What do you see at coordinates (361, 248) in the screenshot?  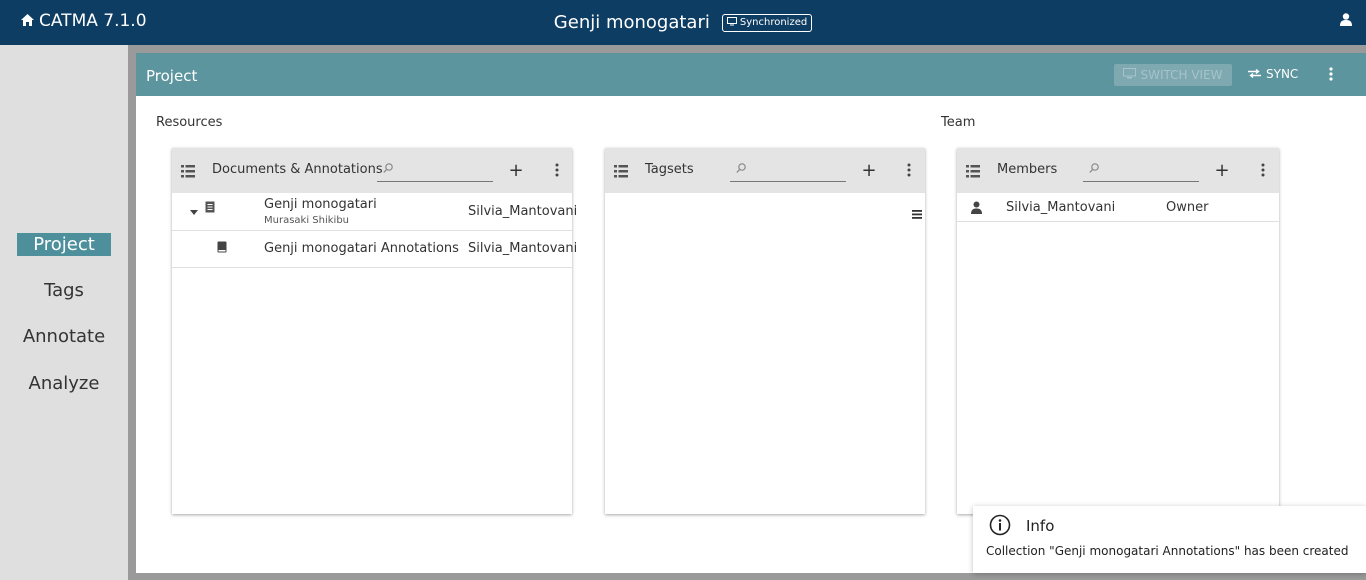 I see `collection-name: Genji monogatari Annotations` at bounding box center [361, 248].